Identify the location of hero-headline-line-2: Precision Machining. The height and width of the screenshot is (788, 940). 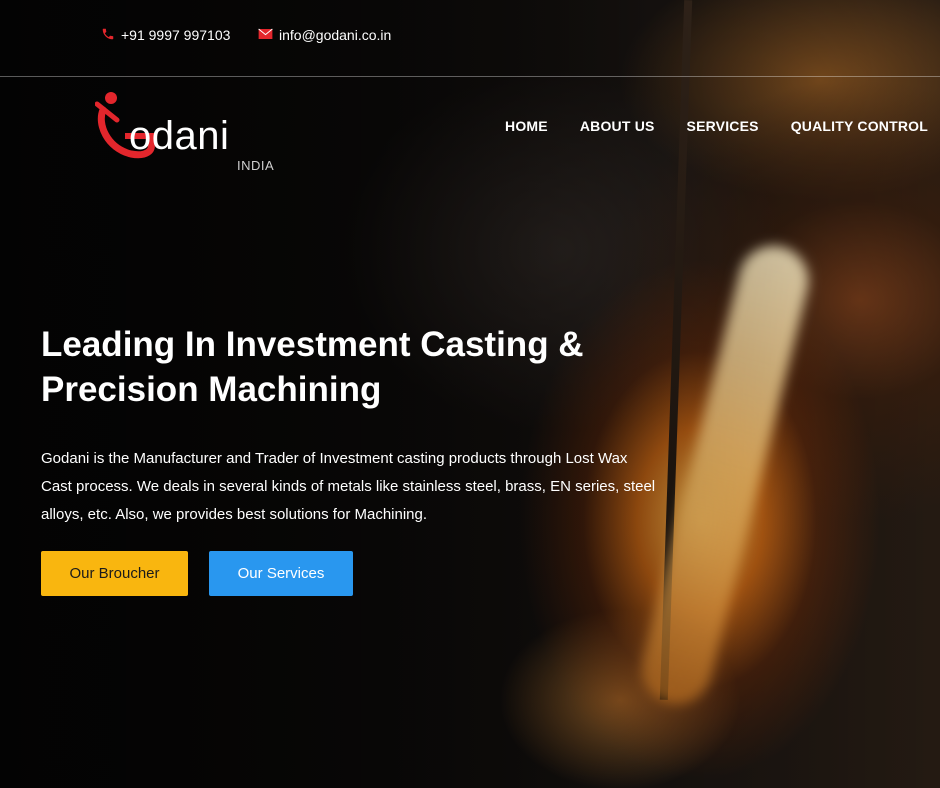
(211, 389).